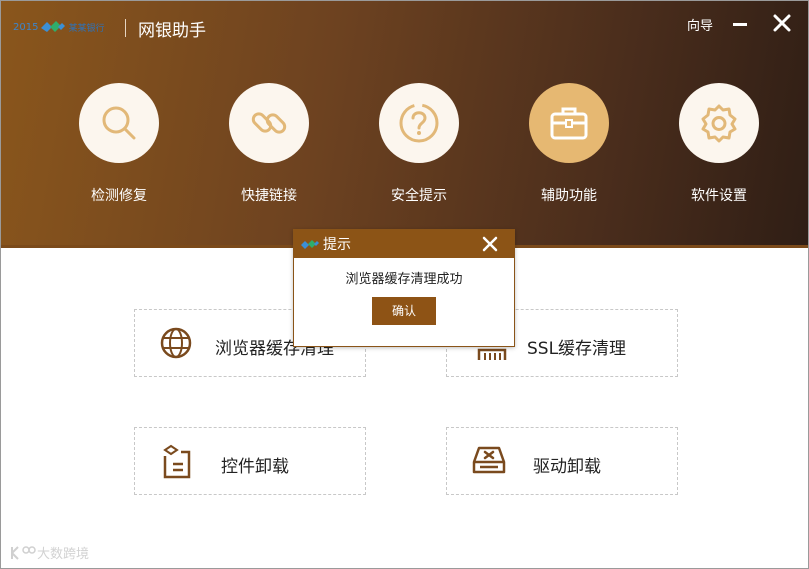 The image size is (809, 569). Describe the element at coordinates (567, 467) in the screenshot. I see `tool-label: 驱动卸载` at that location.